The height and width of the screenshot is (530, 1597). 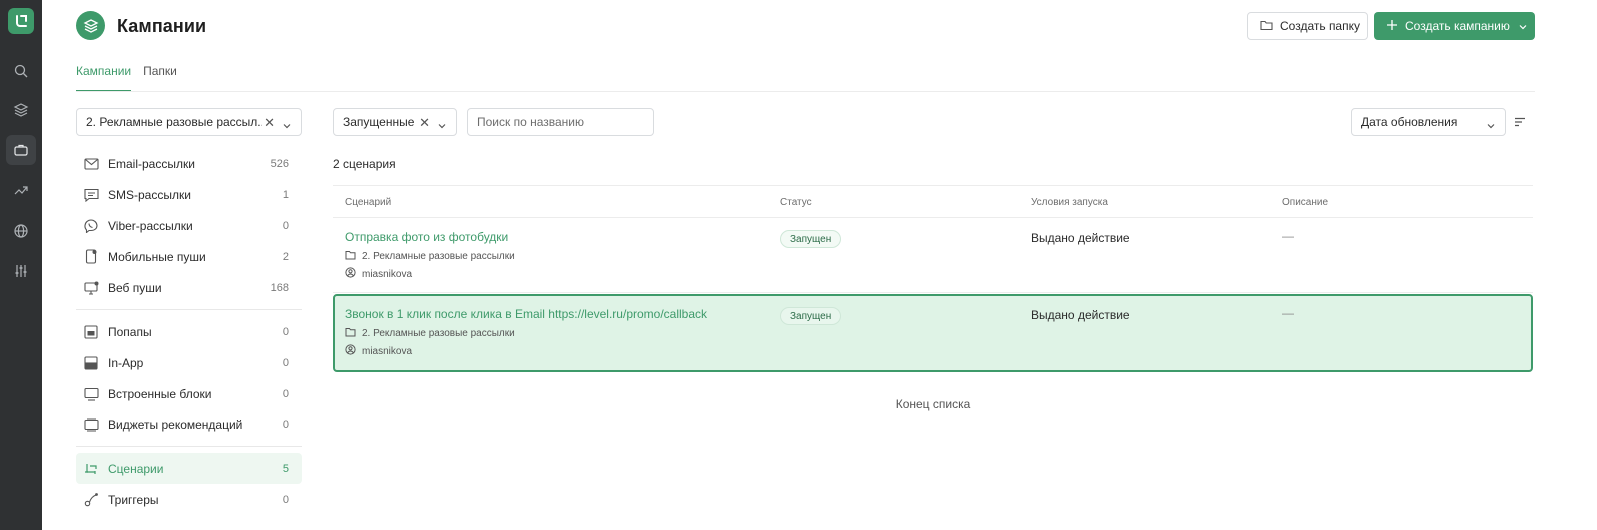 I want to click on nav-item-sms: SMS-рассылки 1, so click(x=189, y=194).